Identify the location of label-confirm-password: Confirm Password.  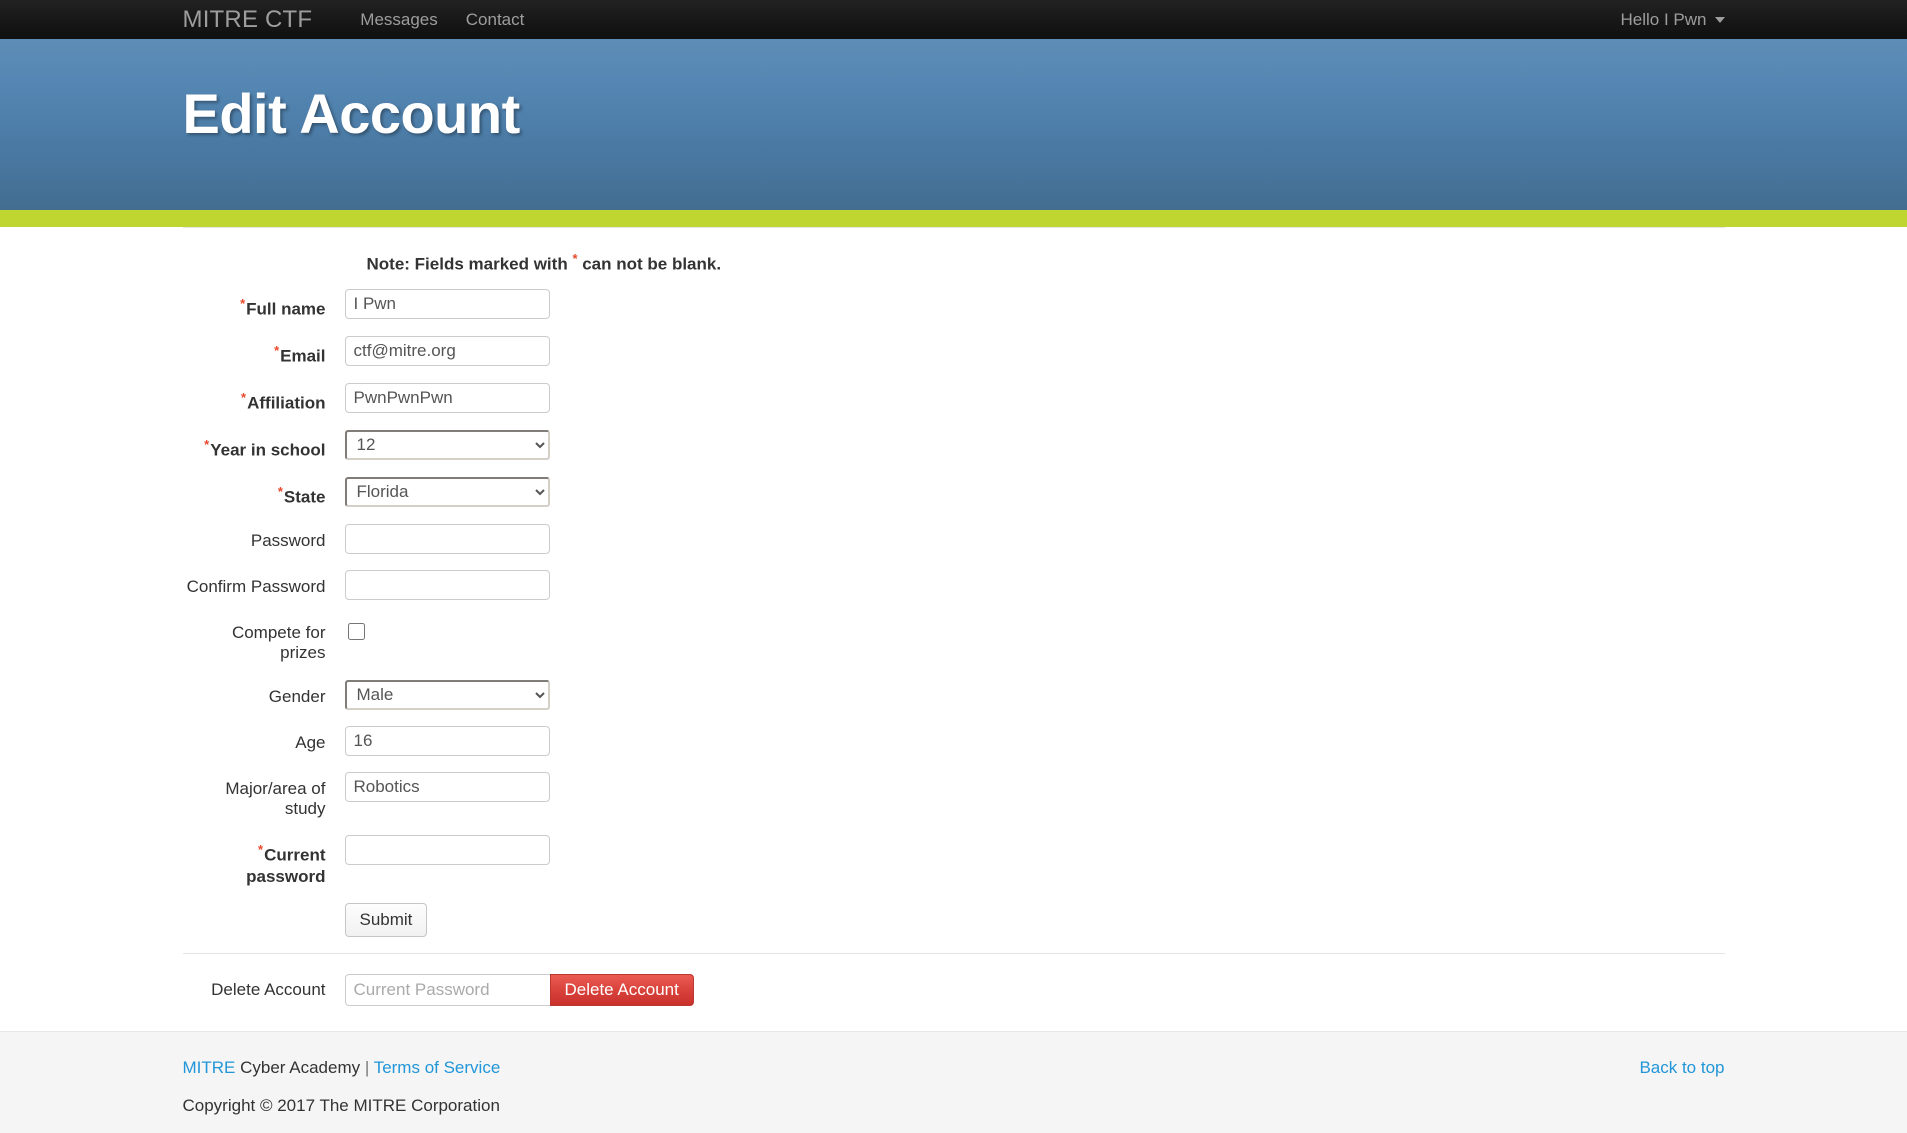
(264, 583).